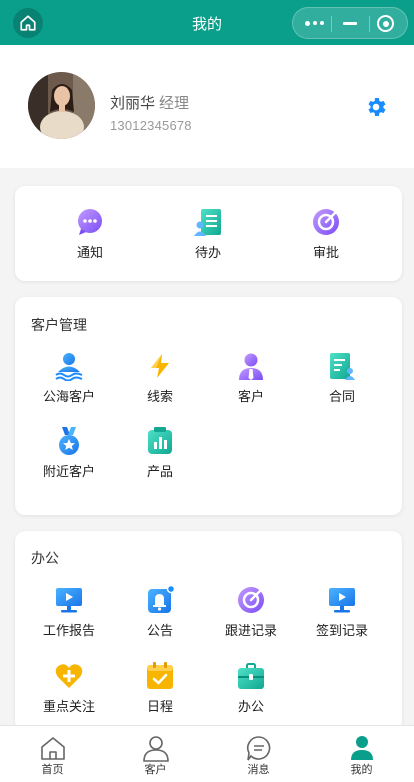 The height and width of the screenshot is (782, 414). What do you see at coordinates (174, 103) in the screenshot?
I see `user-role: 经理` at bounding box center [174, 103].